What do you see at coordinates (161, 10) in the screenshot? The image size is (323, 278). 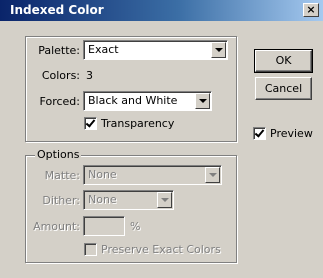 I see `title-bar: Indexed Color ×` at bounding box center [161, 10].